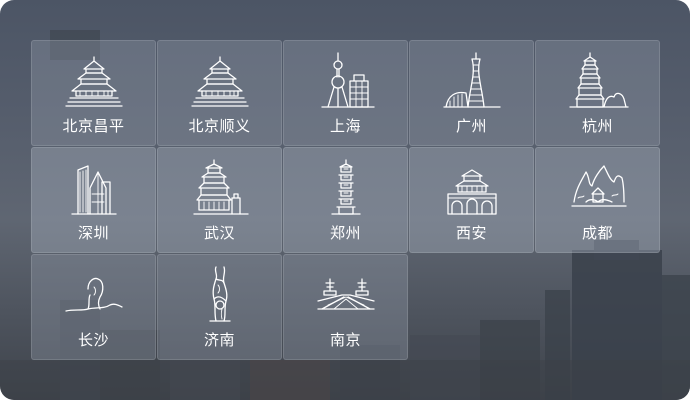  I want to click on city-tile-shenzhen: 深圳, so click(93, 200).